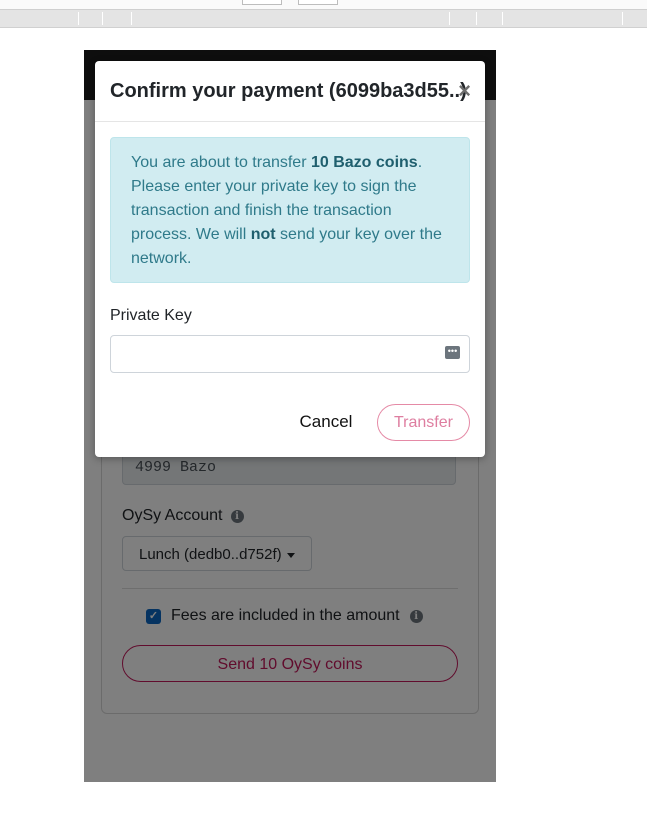  Describe the element at coordinates (290, 354) in the screenshot. I see `private-key-input` at that location.